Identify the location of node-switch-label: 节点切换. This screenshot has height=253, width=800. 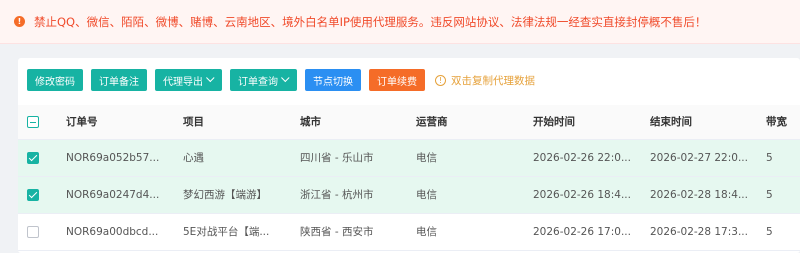
(333, 82).